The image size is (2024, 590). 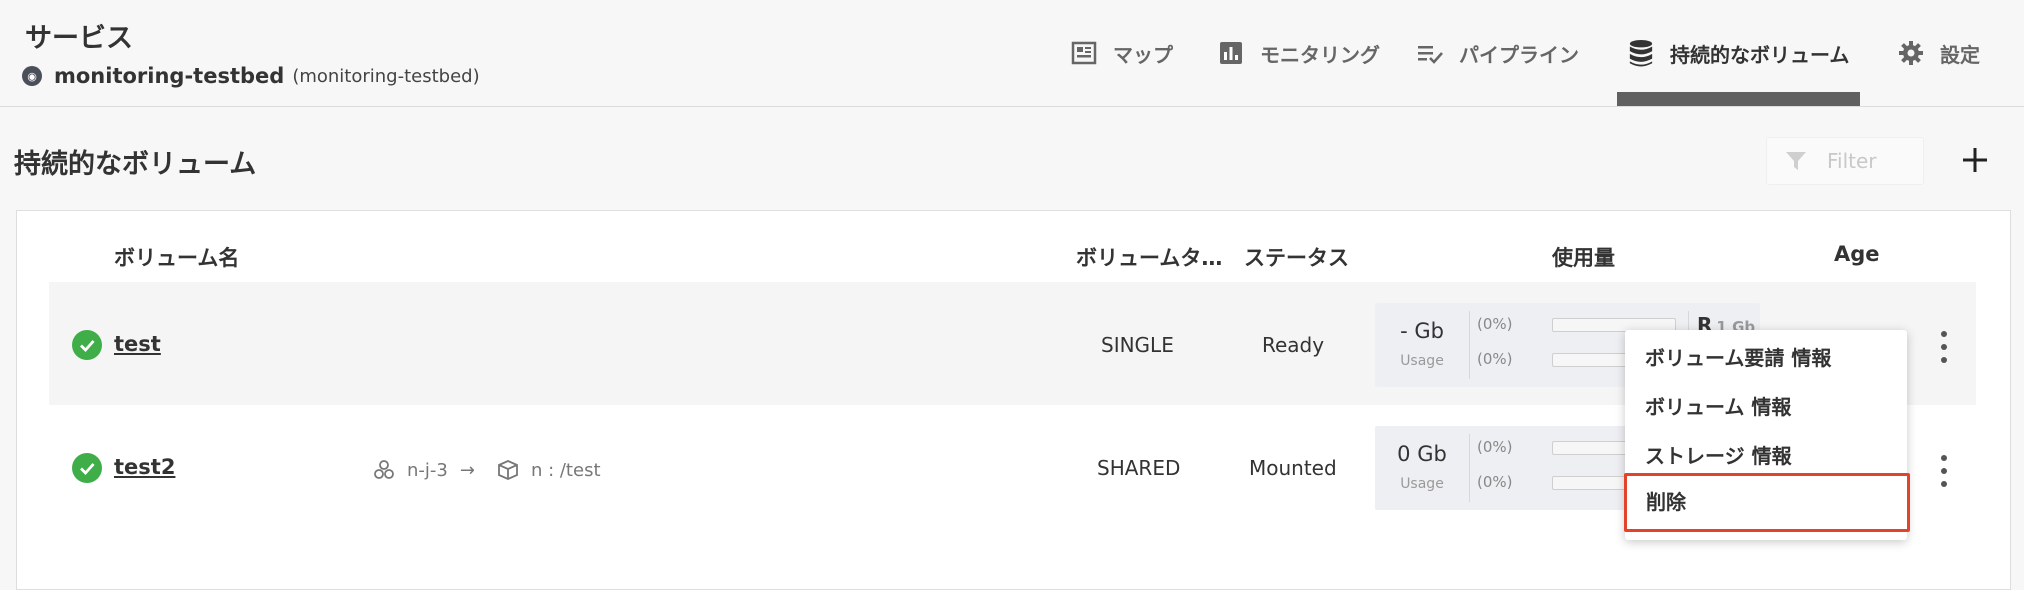 I want to click on tab-monitoring: モニタリング, so click(x=1299, y=53).